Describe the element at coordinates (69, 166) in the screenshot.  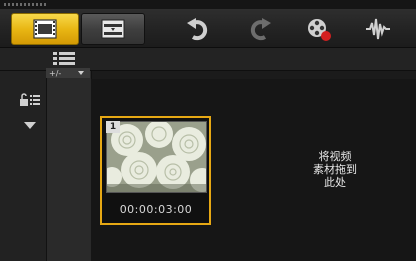
I see `track-header` at that location.